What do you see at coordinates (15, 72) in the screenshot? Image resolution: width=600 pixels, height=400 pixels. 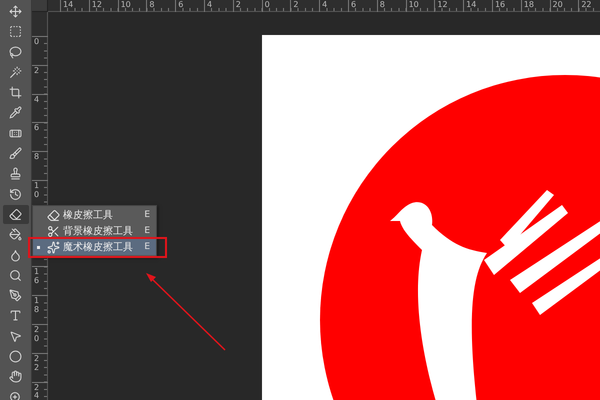 I see `wand-icon` at bounding box center [15, 72].